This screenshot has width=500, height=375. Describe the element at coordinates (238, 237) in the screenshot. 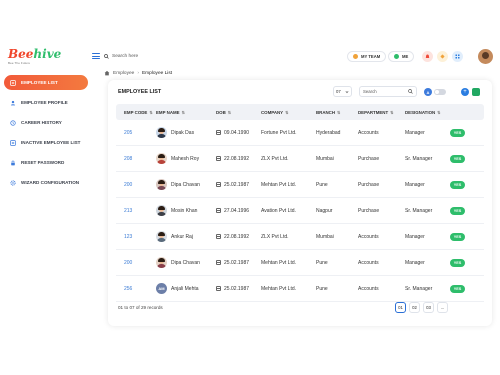

I see `dob-cell: 22.08.1992` at that location.